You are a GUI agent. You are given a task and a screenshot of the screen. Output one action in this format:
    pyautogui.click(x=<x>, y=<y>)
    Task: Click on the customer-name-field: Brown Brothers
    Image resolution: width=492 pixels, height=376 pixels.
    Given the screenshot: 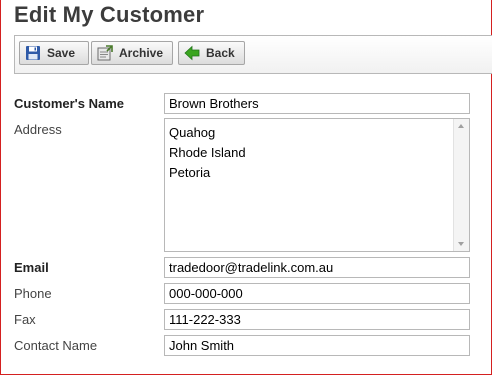 What is the action you would take?
    pyautogui.click(x=317, y=103)
    